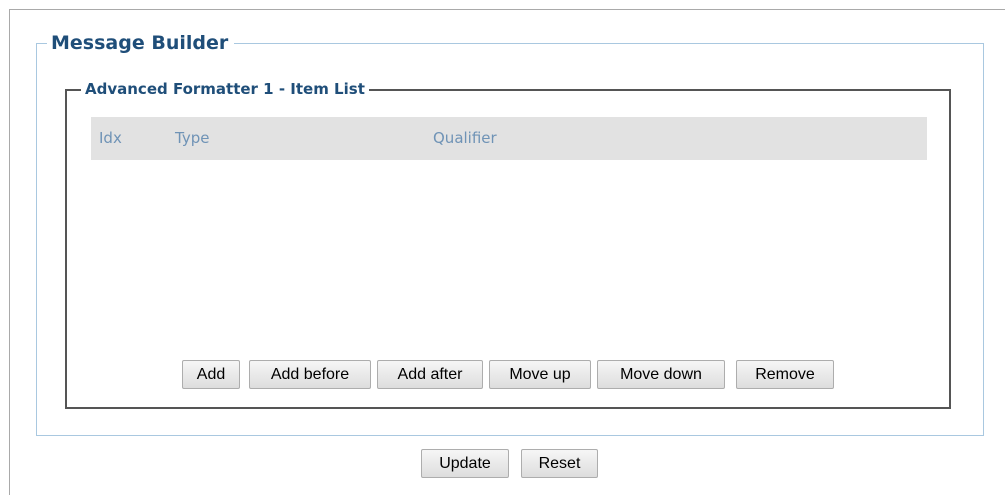 This screenshot has width=1005, height=495. Describe the element at coordinates (211, 374) in the screenshot. I see `add-button: Add` at that location.